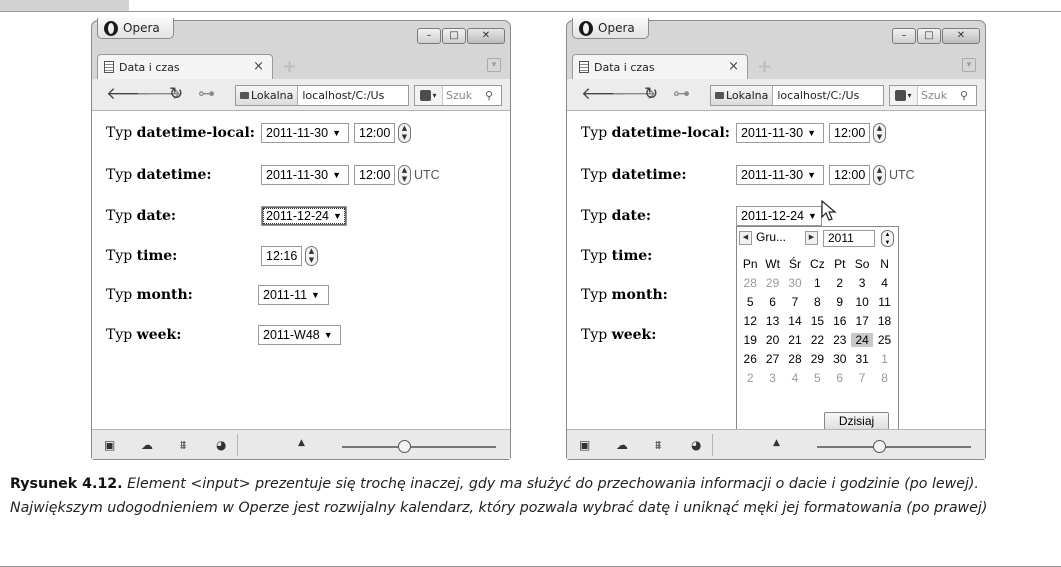 The height and width of the screenshot is (567, 1061). I want to click on zoom-menu-icon: ▲, so click(776, 443).